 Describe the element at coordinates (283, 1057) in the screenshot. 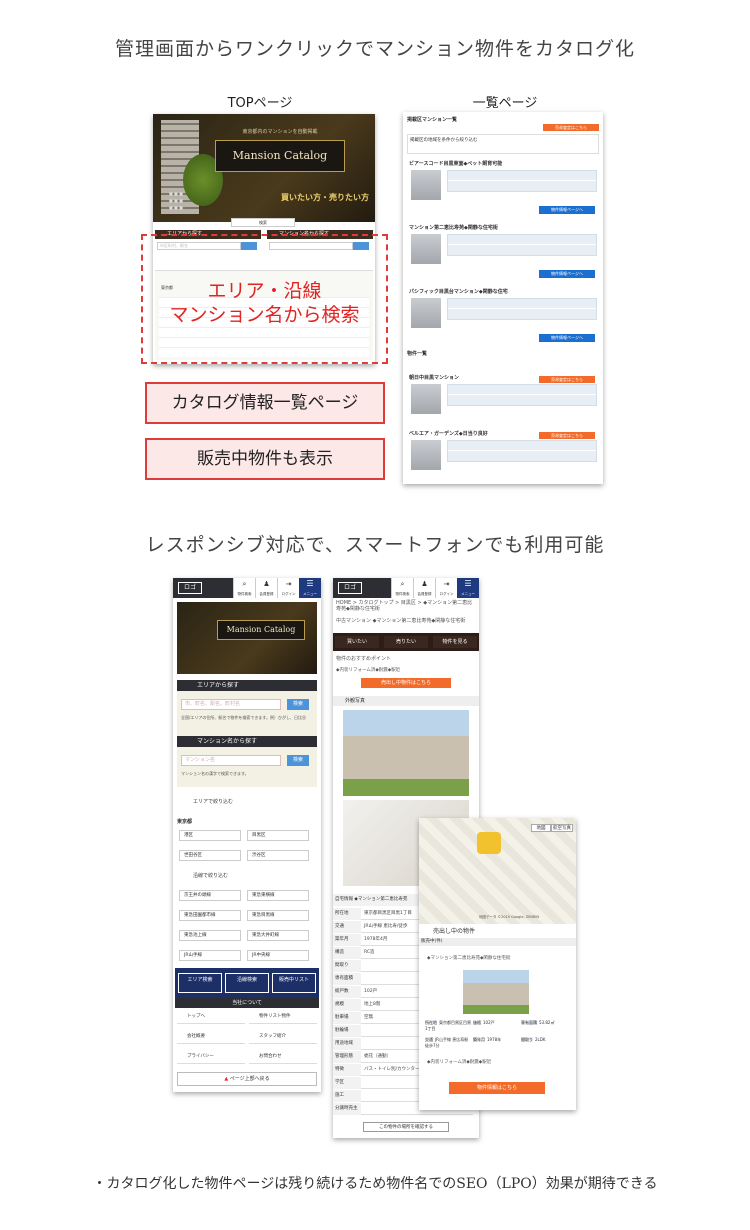

I see `site-link: お問合わせ` at that location.